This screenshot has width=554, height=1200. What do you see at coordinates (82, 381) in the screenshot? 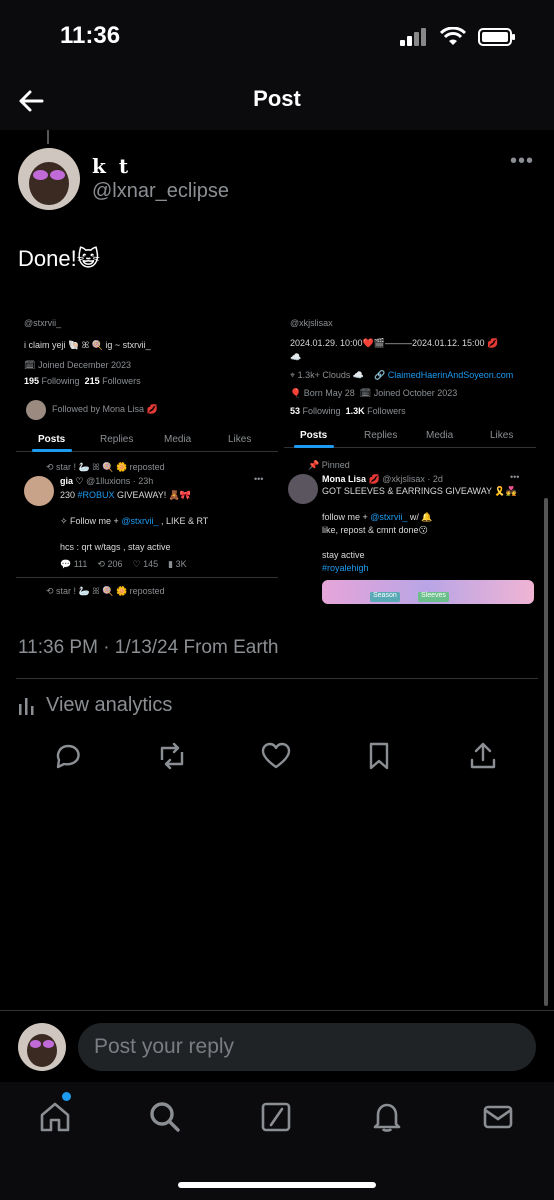
I see `left-follow-counts: 195 Following 215 Followers` at bounding box center [82, 381].